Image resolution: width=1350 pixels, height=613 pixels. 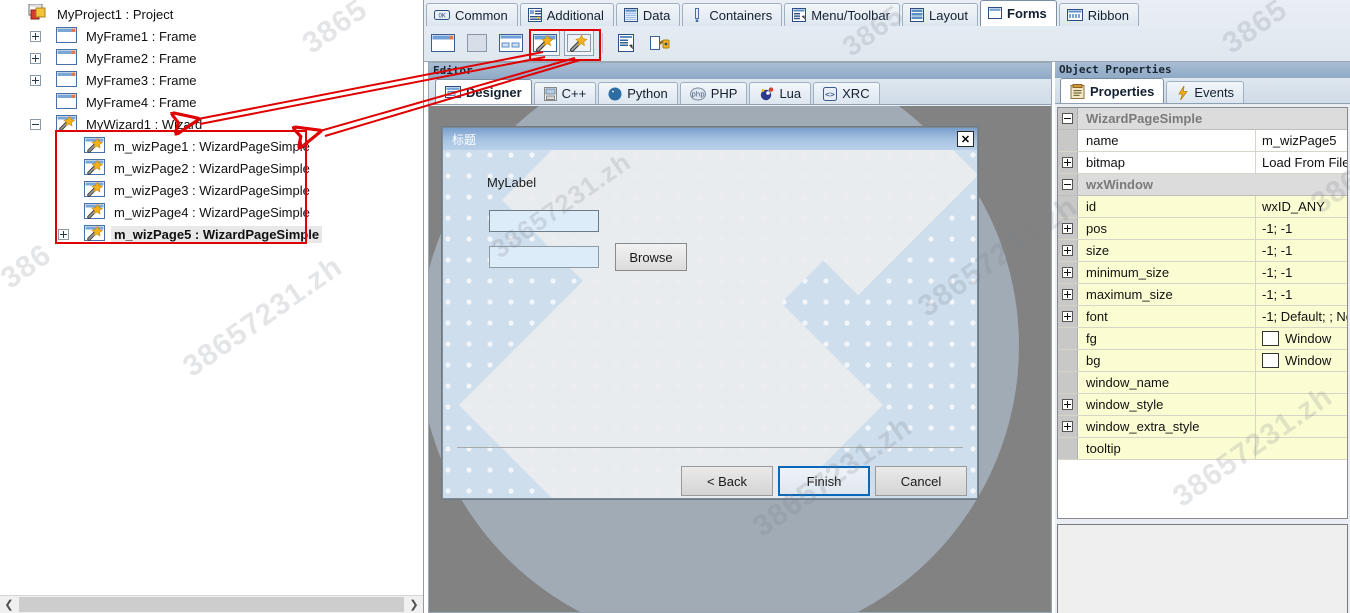 I want to click on property-row: window_name, so click(x=1202, y=383).